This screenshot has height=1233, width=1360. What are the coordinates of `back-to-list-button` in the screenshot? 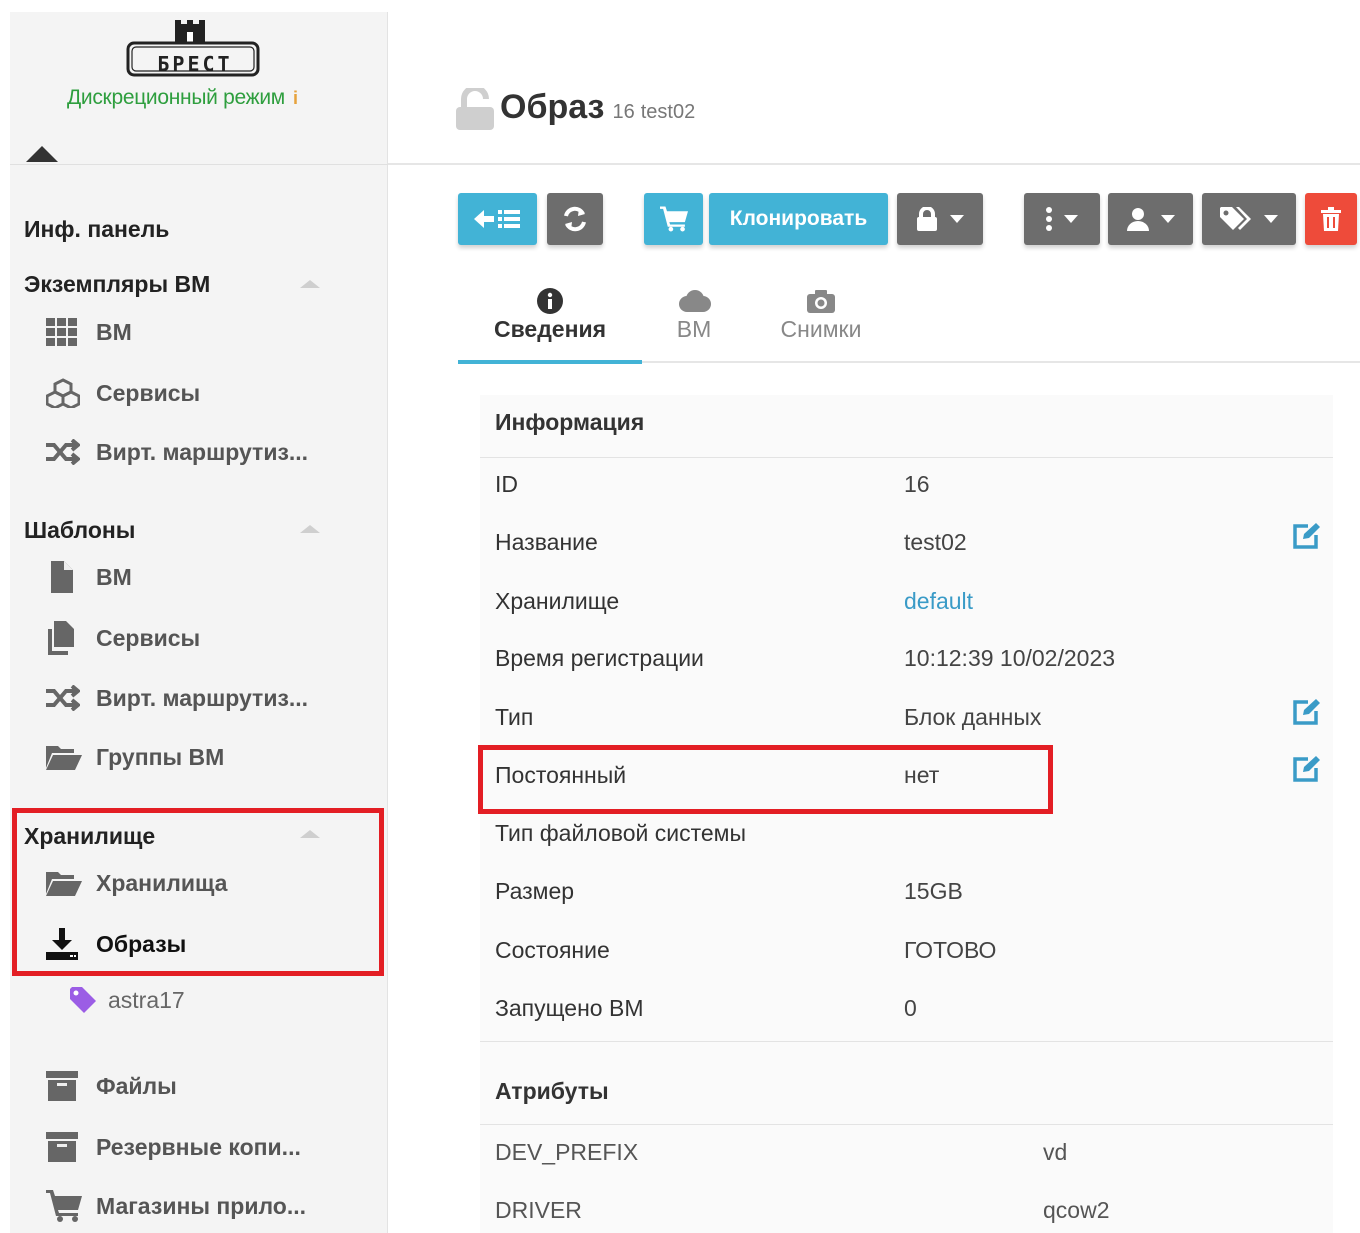 It's located at (497, 219).